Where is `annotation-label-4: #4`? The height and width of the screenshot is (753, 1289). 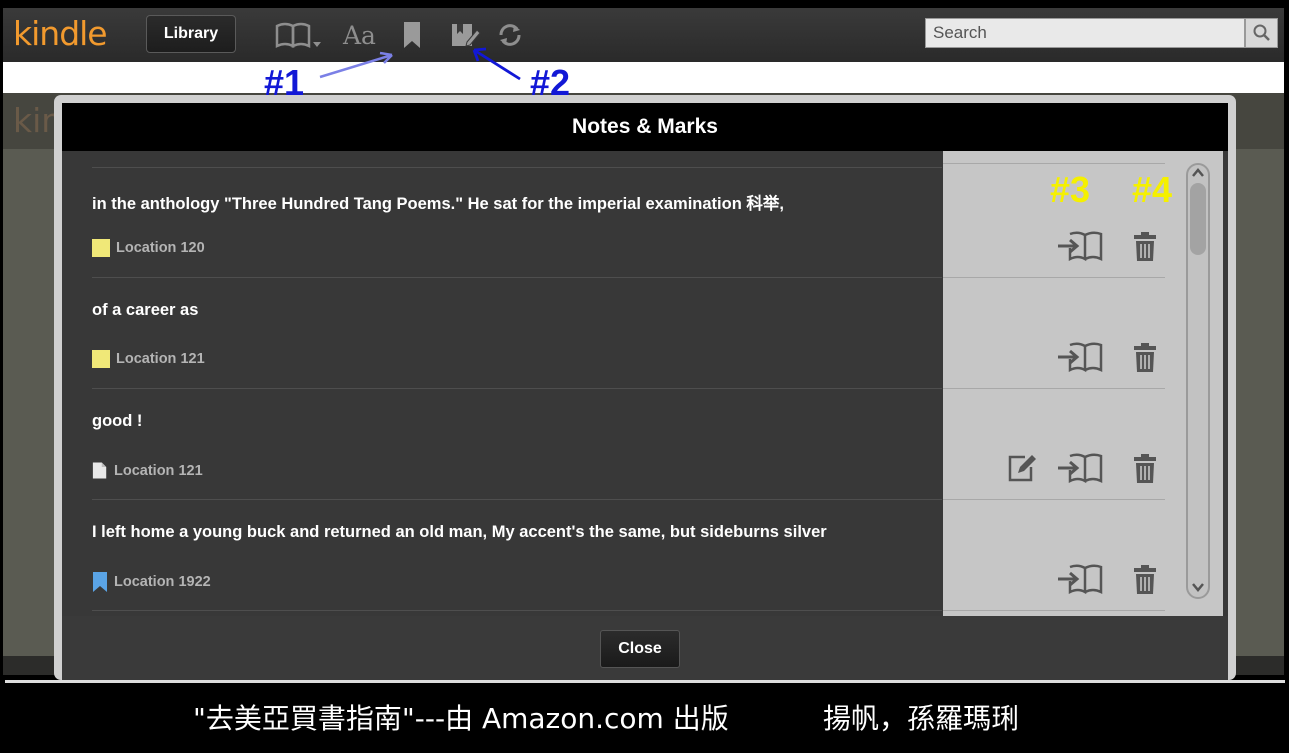 annotation-label-4: #4 is located at coordinates (1152, 189).